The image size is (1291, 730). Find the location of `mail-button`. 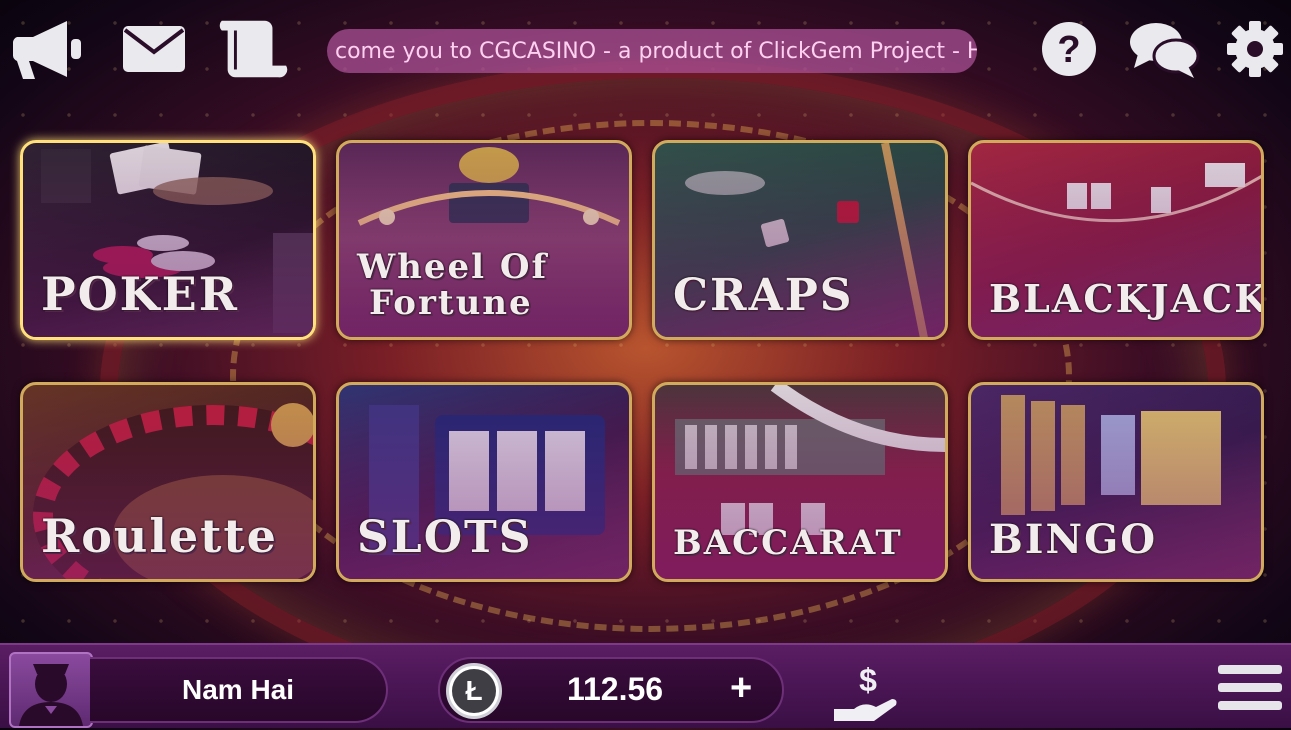

mail-button is located at coordinates (154, 49).